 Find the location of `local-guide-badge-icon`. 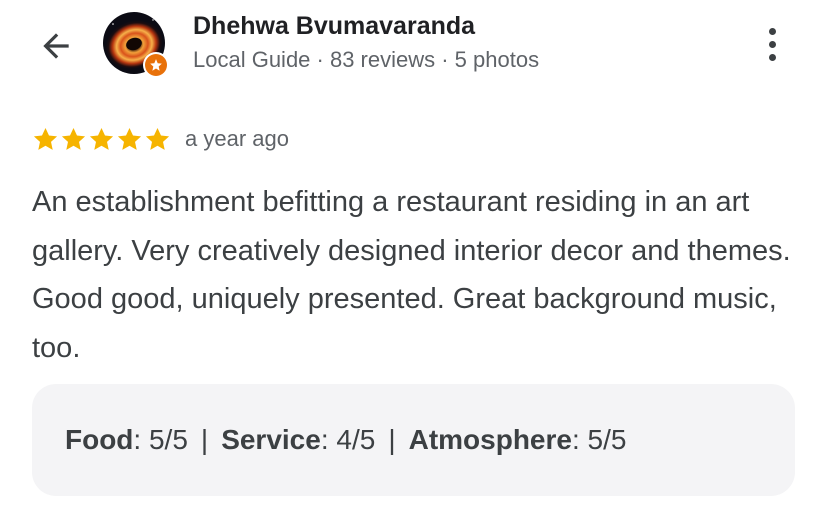

local-guide-badge-icon is located at coordinates (156, 65).